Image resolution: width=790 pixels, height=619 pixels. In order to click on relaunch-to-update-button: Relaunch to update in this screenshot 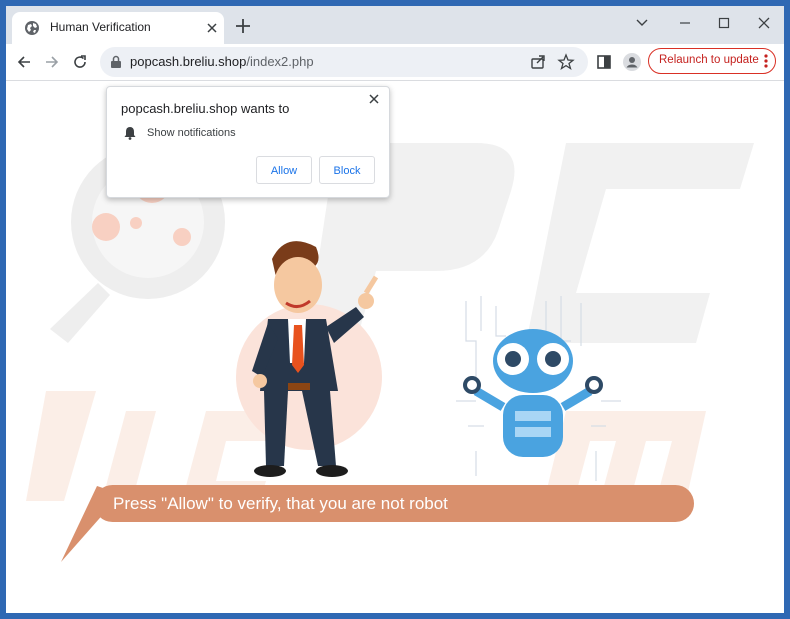, I will do `click(712, 61)`.